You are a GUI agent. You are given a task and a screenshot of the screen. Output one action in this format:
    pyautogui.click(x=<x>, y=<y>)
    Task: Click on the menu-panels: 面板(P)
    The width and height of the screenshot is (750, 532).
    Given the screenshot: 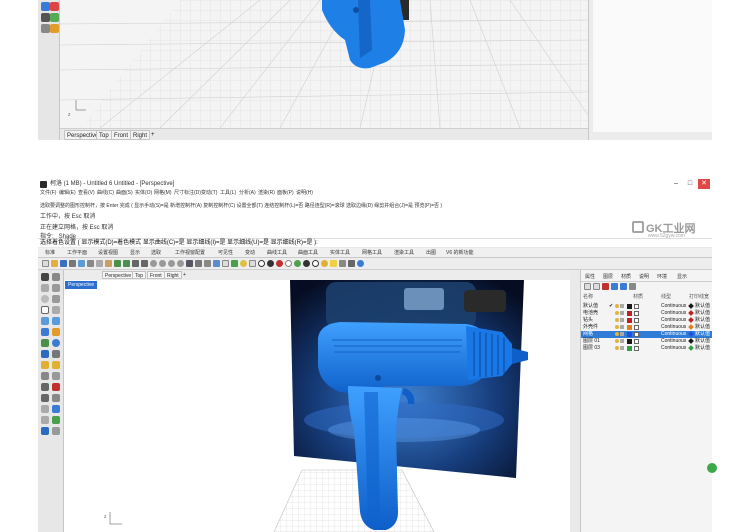 What is the action you would take?
    pyautogui.click(x=285, y=193)
    